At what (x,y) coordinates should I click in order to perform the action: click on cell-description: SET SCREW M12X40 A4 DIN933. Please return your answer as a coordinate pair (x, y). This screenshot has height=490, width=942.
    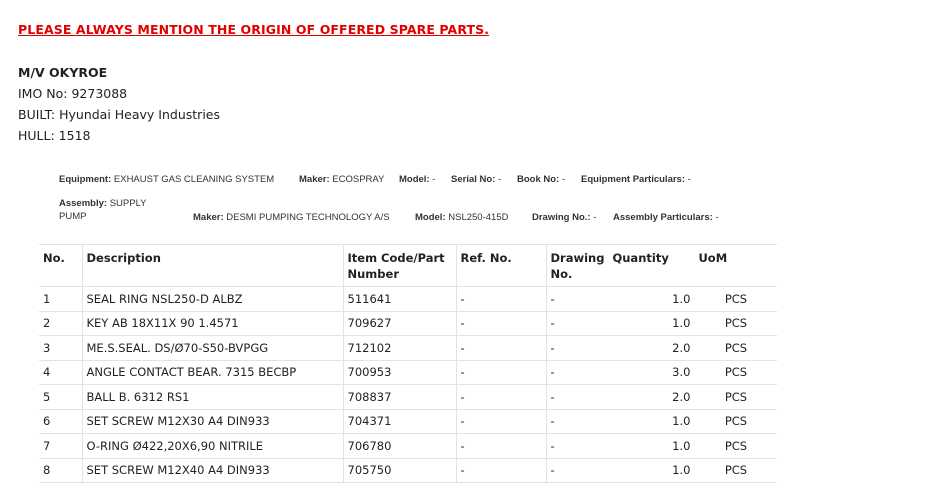
    Looking at the image, I should click on (212, 470).